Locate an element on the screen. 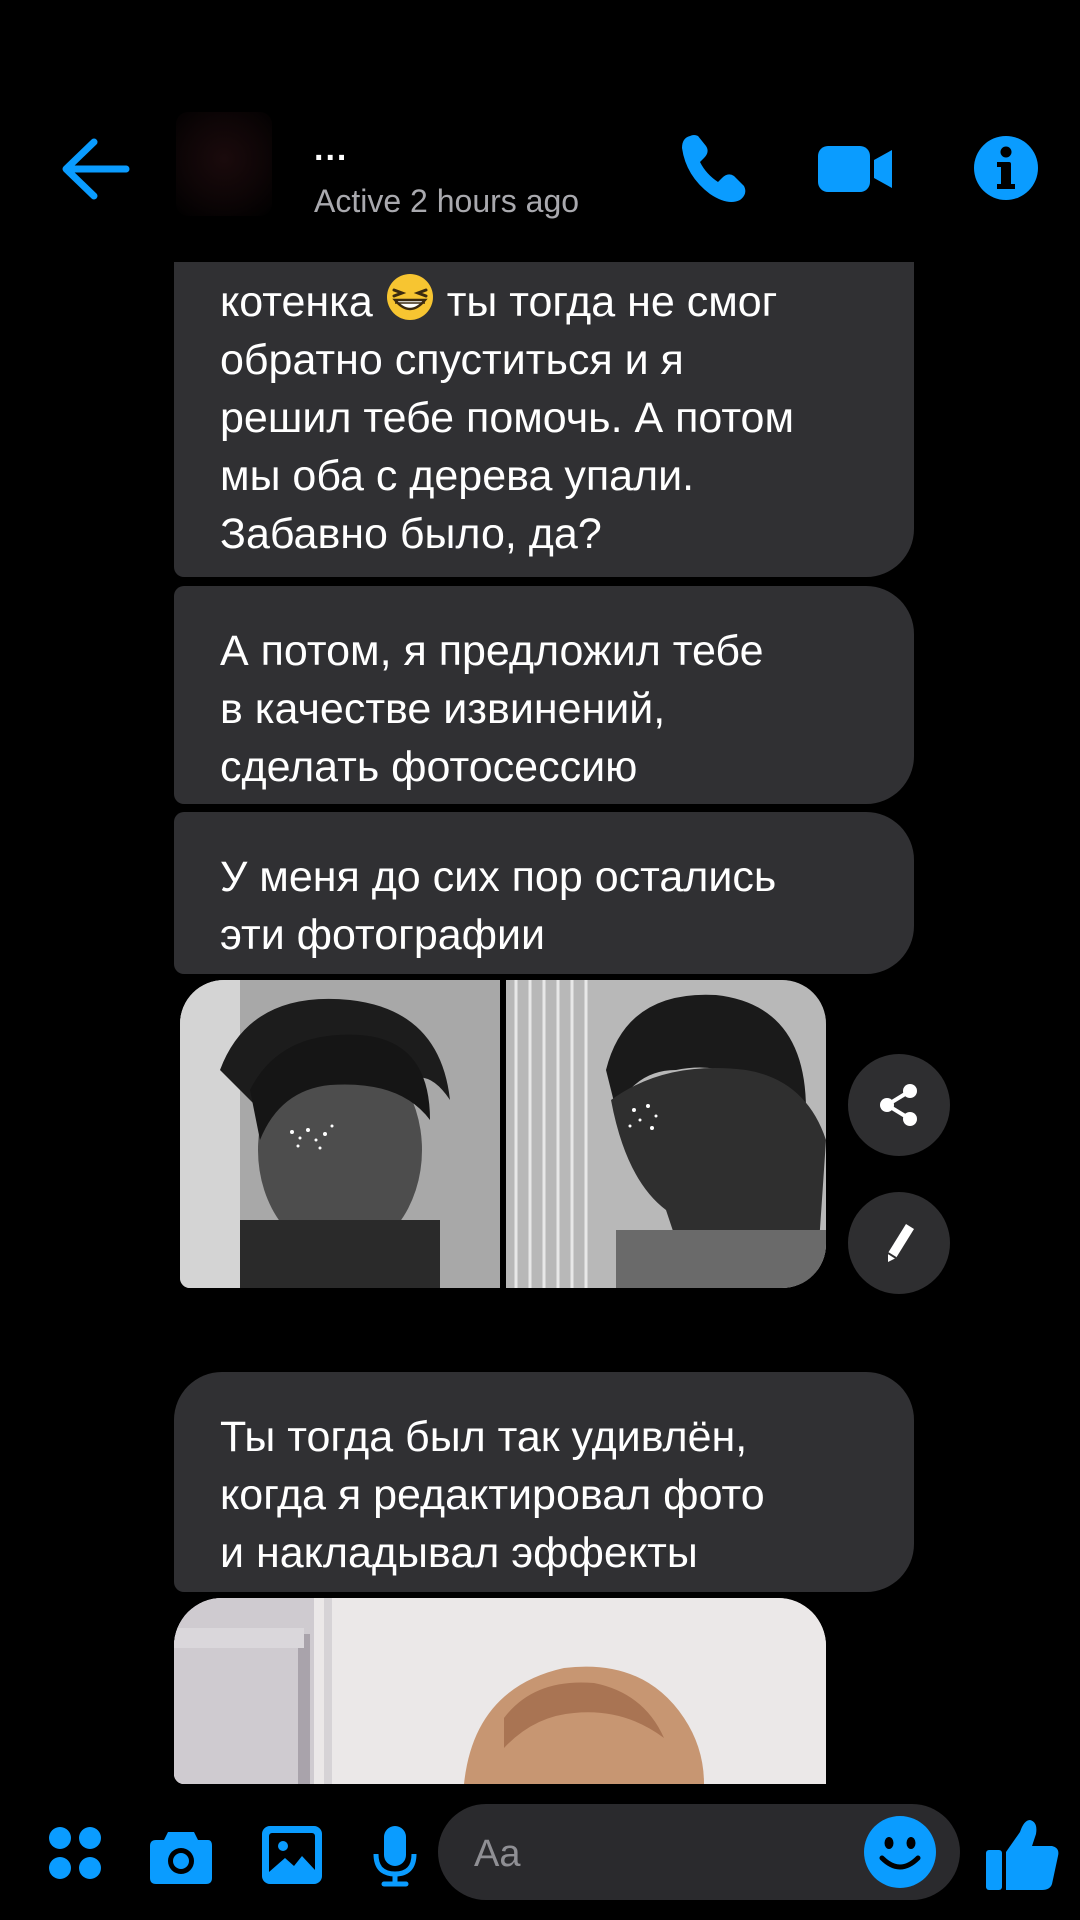  call-button is located at coordinates (716, 168).